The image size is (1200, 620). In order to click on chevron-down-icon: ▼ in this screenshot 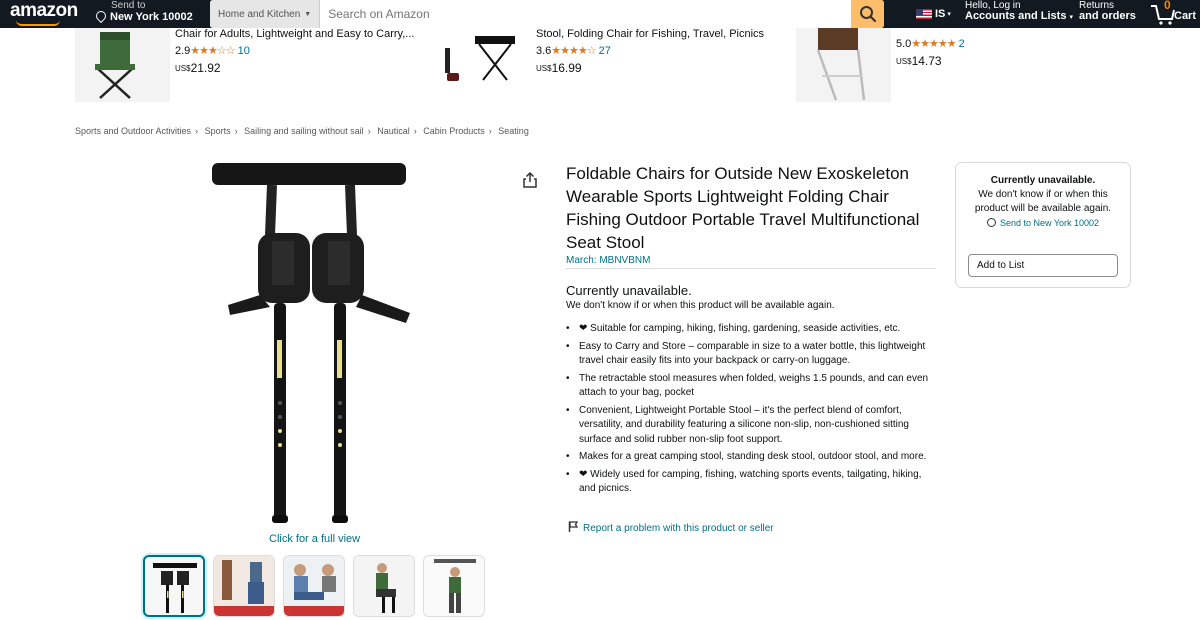, I will do `click(308, 14)`.